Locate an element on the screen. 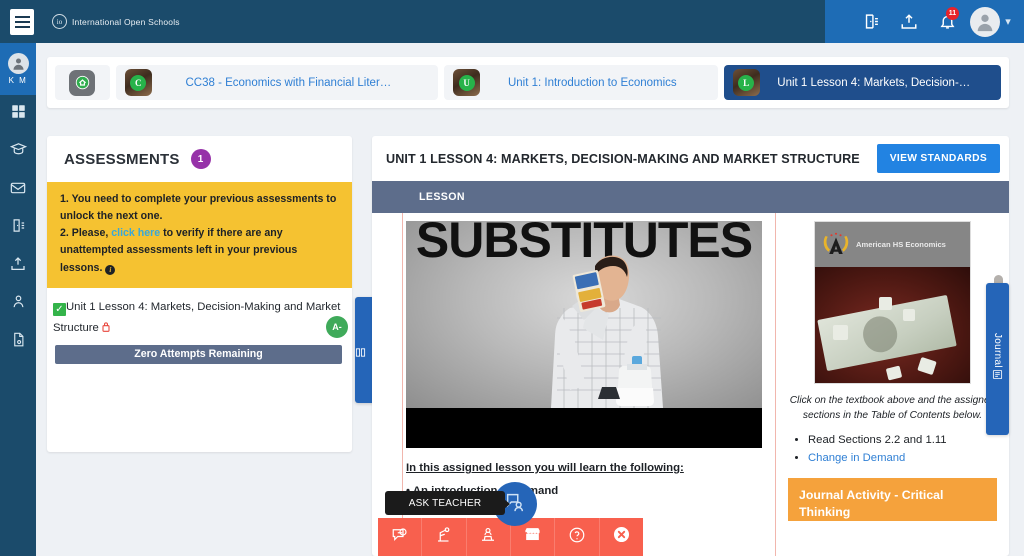  top-header-bar: io International Open Schools 11 ▾ is located at coordinates (512, 21).